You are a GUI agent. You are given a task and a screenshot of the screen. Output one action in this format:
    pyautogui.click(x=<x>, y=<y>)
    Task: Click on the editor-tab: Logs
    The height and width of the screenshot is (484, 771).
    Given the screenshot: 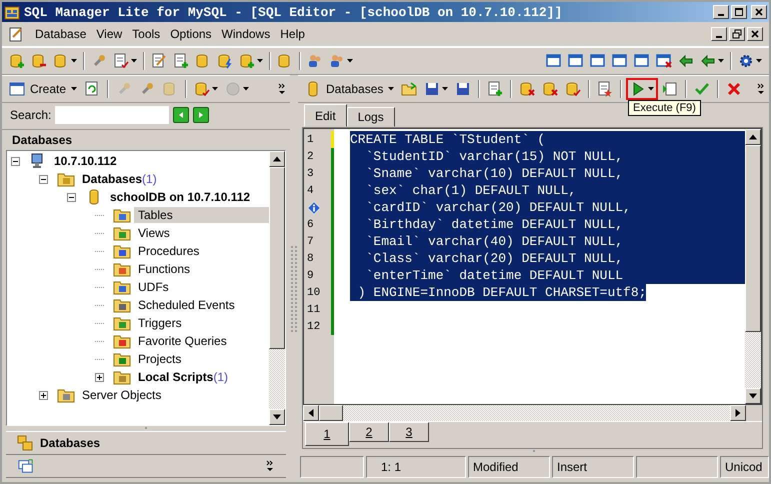 What is the action you would take?
    pyautogui.click(x=370, y=117)
    